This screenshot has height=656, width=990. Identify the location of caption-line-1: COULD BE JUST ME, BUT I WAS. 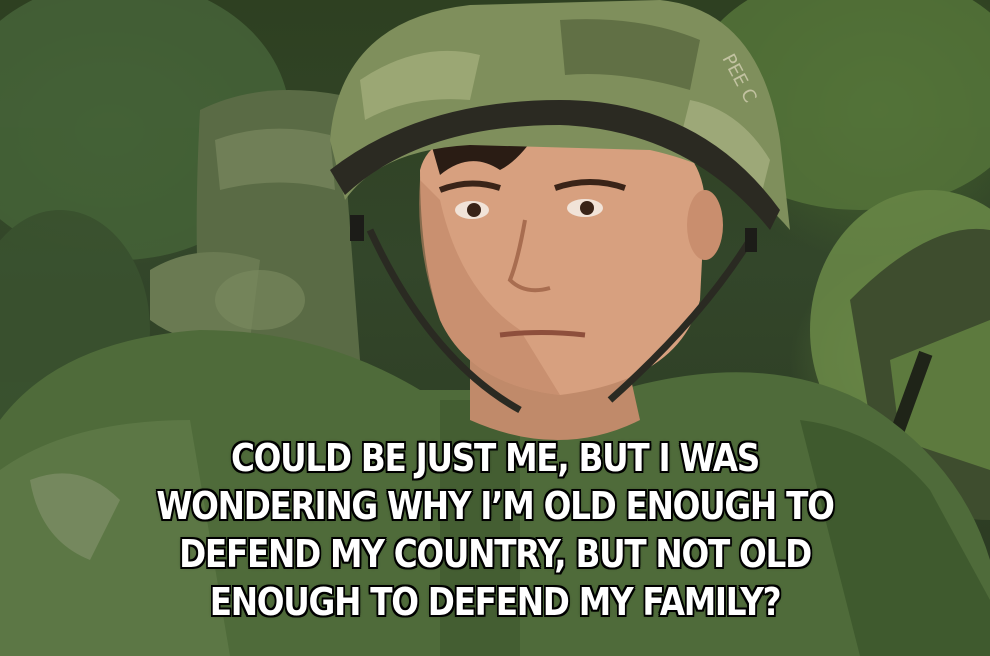
(495, 458).